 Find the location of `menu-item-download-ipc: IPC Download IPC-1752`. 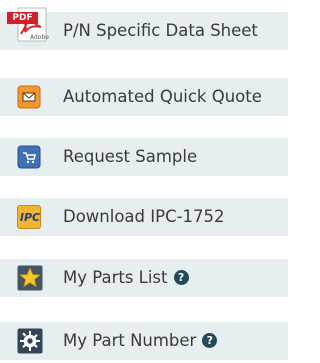

menu-item-download-ipc: IPC Download IPC-1752 is located at coordinates (144, 217).